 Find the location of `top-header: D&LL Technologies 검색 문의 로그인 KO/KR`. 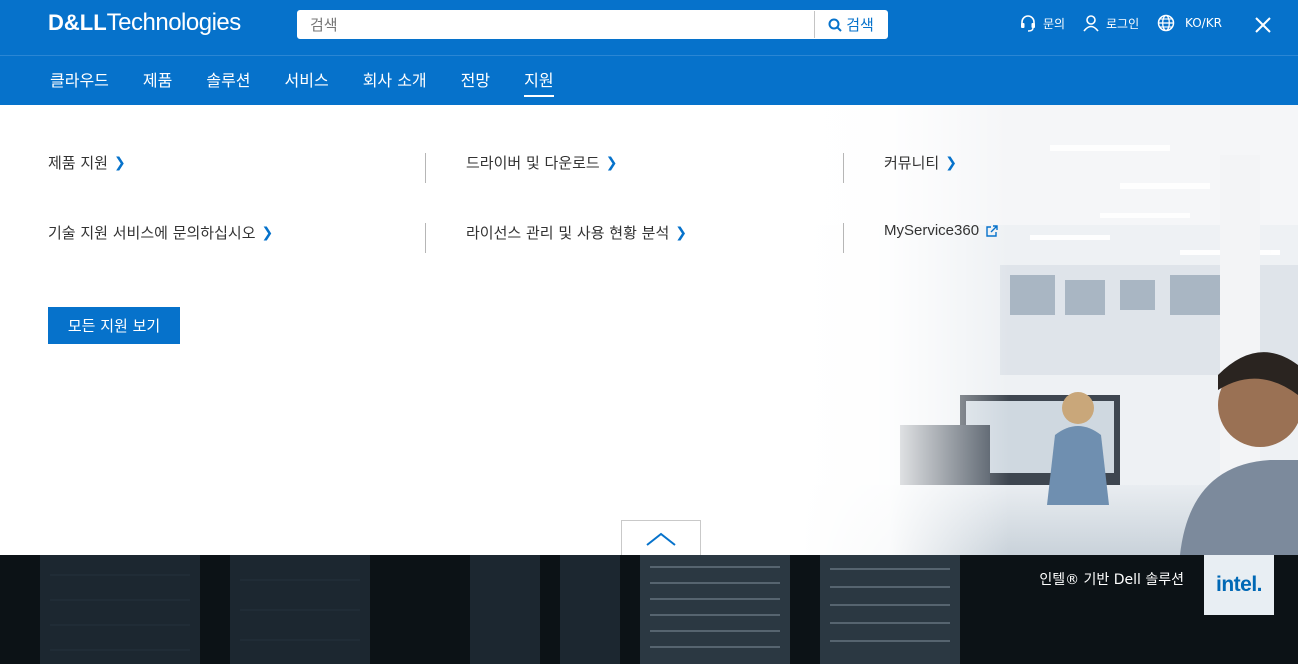

top-header: D&LL Technologies 검색 문의 로그인 KO/KR is located at coordinates (649, 27).